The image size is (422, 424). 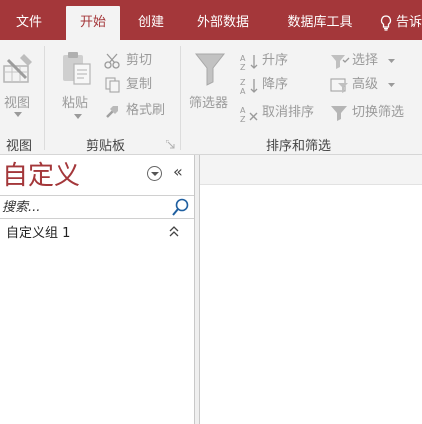 What do you see at coordinates (106, 146) in the screenshot?
I see `clipboard-group-label: 剪贴板` at bounding box center [106, 146].